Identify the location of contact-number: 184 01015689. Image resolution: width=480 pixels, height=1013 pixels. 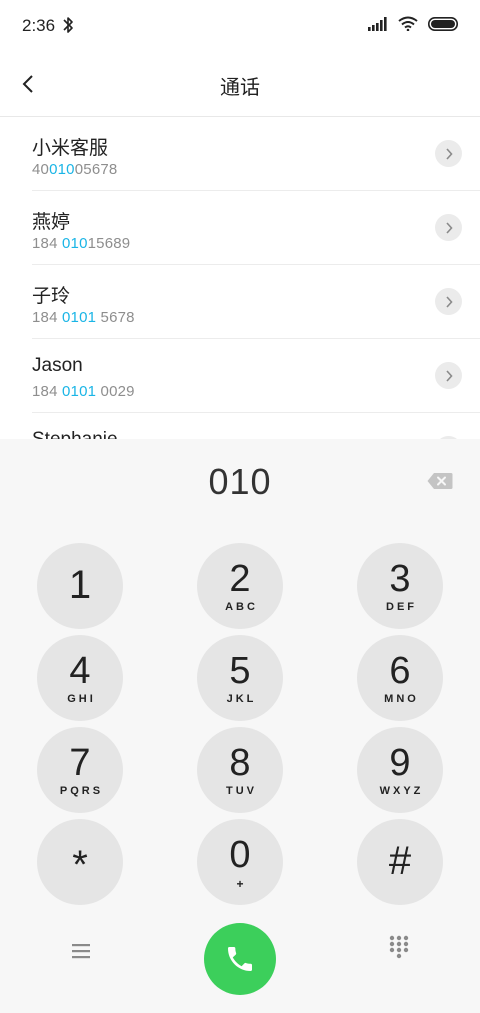
(81, 243).